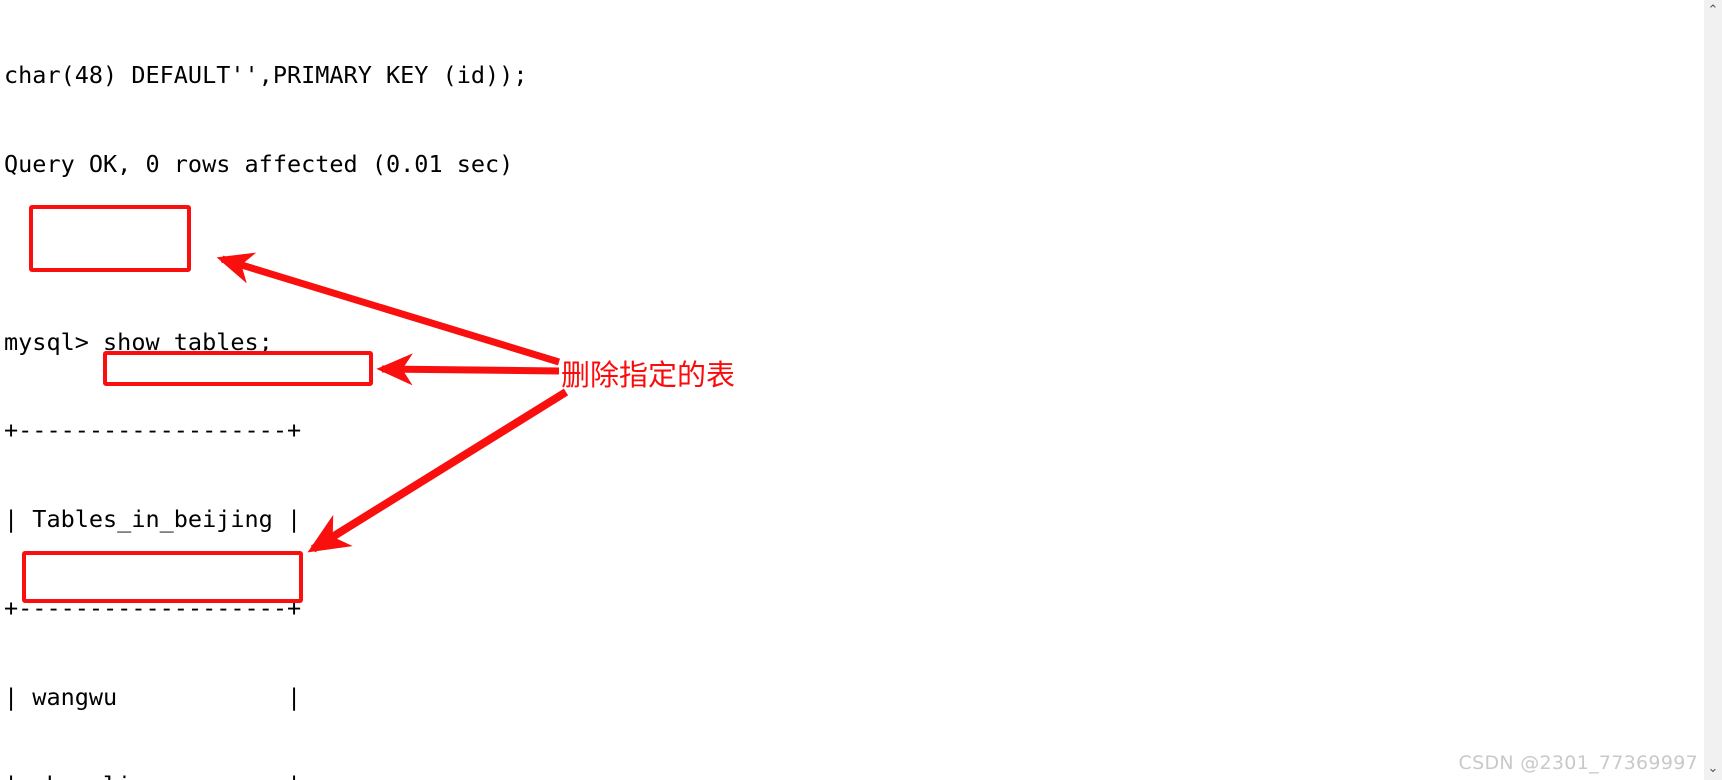 The image size is (1722, 780). What do you see at coordinates (153, 519) in the screenshot?
I see `terminal-line: | Tables_in_beijing |` at bounding box center [153, 519].